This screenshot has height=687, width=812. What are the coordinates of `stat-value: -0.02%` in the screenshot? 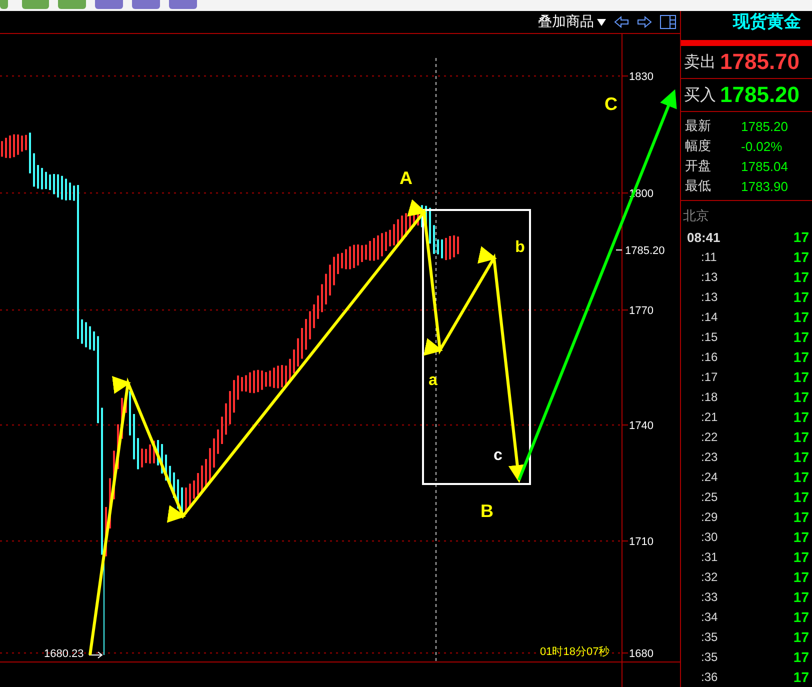 It's located at (761, 146).